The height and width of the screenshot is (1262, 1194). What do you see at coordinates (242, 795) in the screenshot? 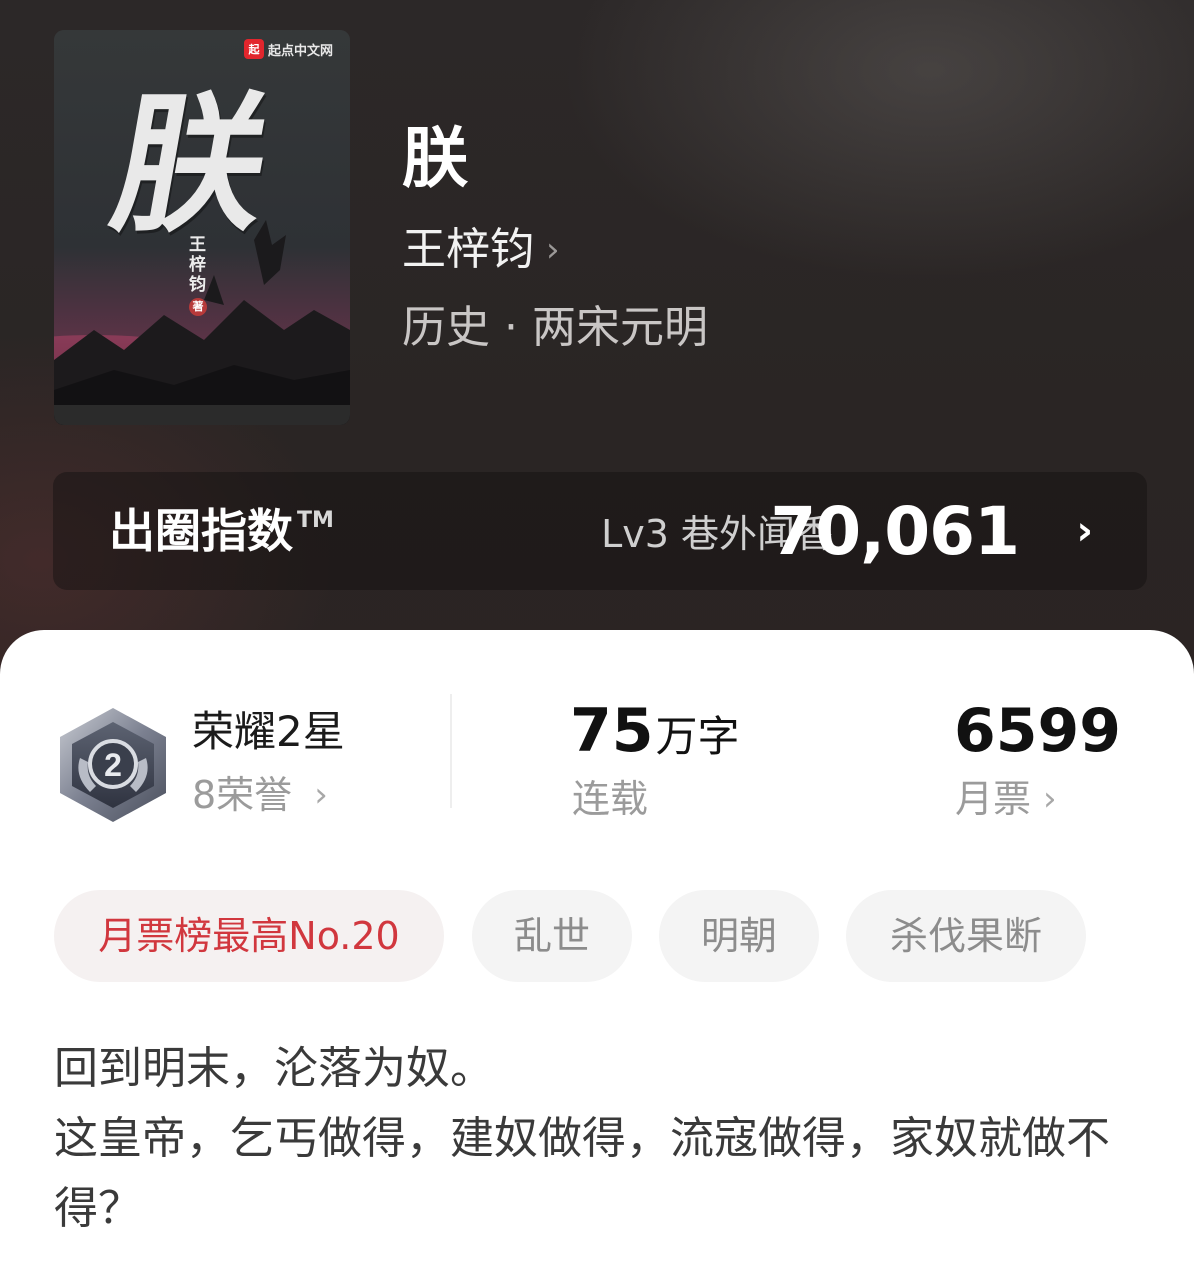
I see `honor-count: 8荣誉` at bounding box center [242, 795].